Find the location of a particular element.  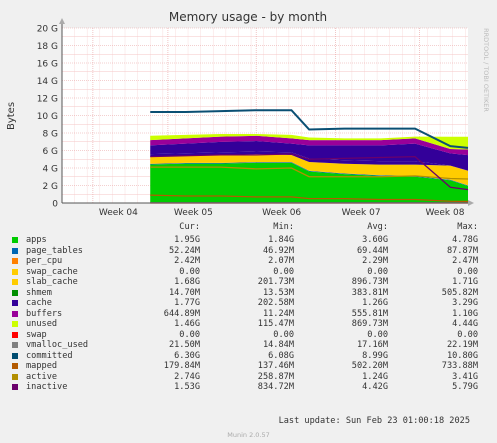

y-tick-label: 0 is located at coordinates (55, 205).